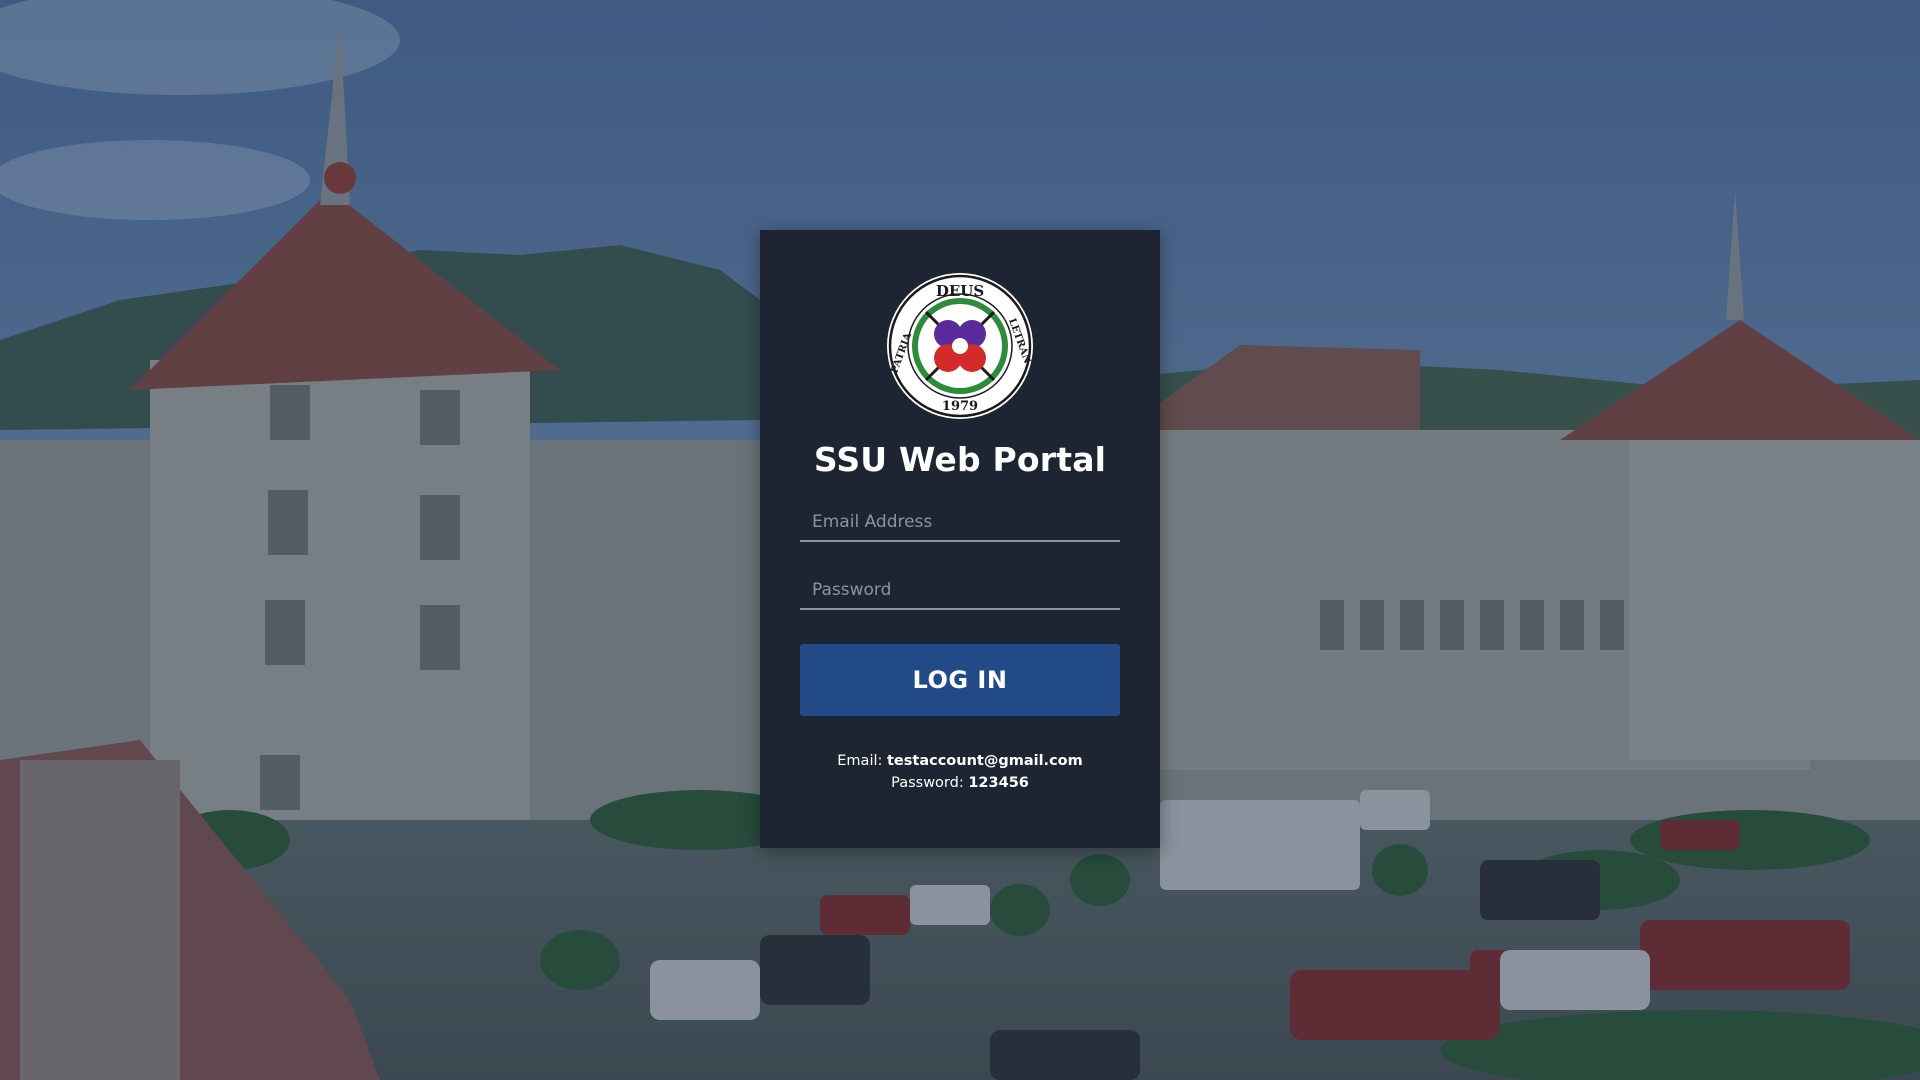 The width and height of the screenshot is (1920, 1080). What do you see at coordinates (960, 291) in the screenshot?
I see `seal-top-text: DEUS` at bounding box center [960, 291].